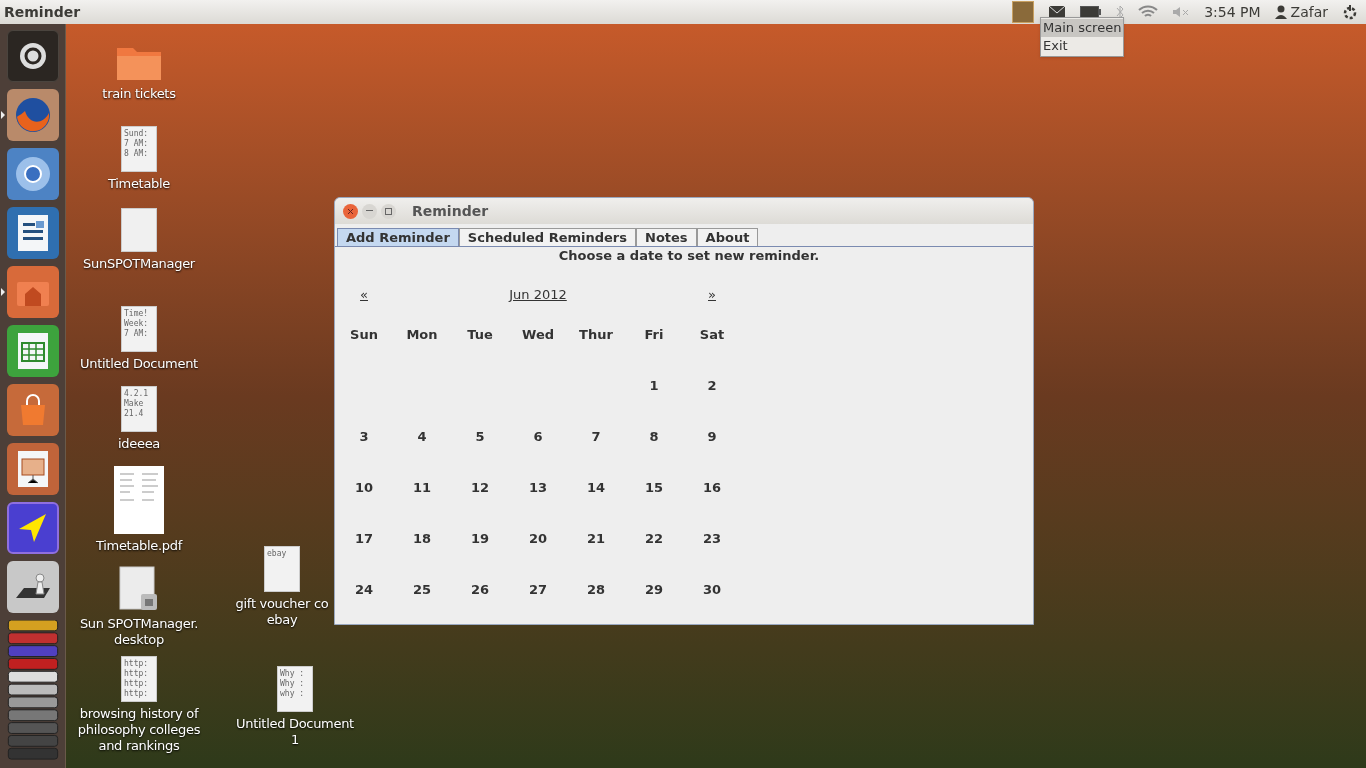 Image resolution: width=1366 pixels, height=768 pixels. Describe the element at coordinates (139, 364) in the screenshot. I see `file-label: Untitled Document` at that location.